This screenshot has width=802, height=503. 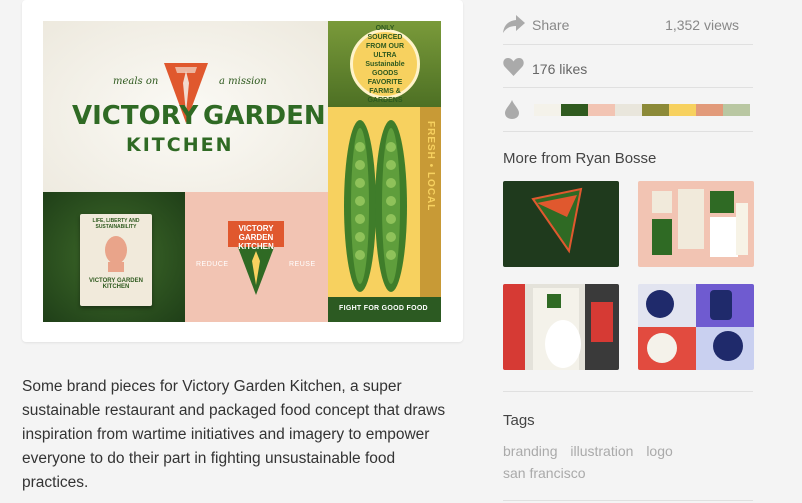 What do you see at coordinates (180, 145) in the screenshot?
I see `logo-word-kitchen: KITCHEN` at bounding box center [180, 145].